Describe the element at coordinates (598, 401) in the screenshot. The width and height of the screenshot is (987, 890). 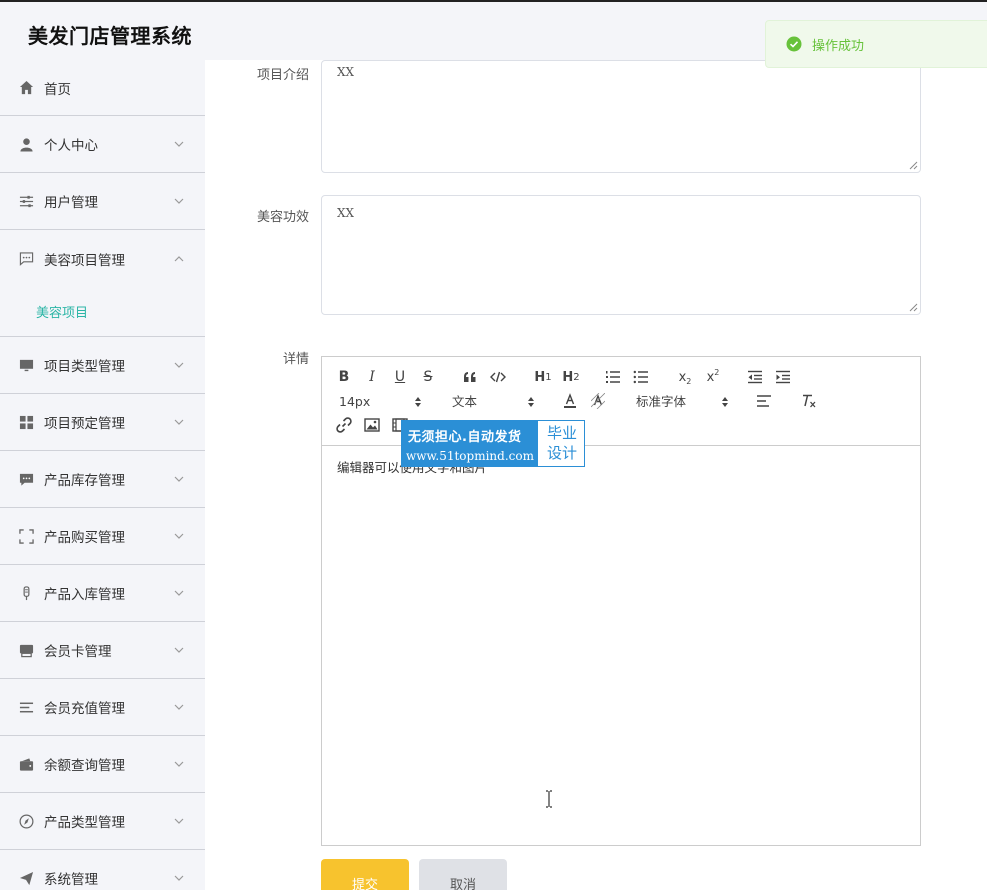
I see `background-color-icon` at that location.